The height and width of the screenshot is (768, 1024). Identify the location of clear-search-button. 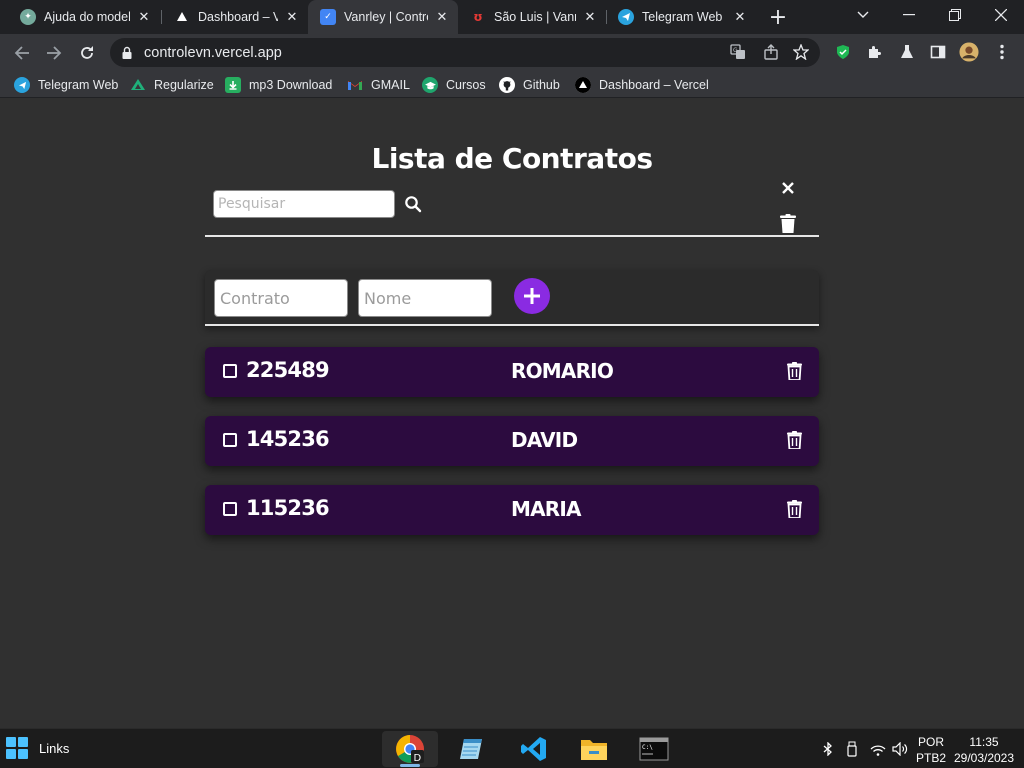
(788, 188).